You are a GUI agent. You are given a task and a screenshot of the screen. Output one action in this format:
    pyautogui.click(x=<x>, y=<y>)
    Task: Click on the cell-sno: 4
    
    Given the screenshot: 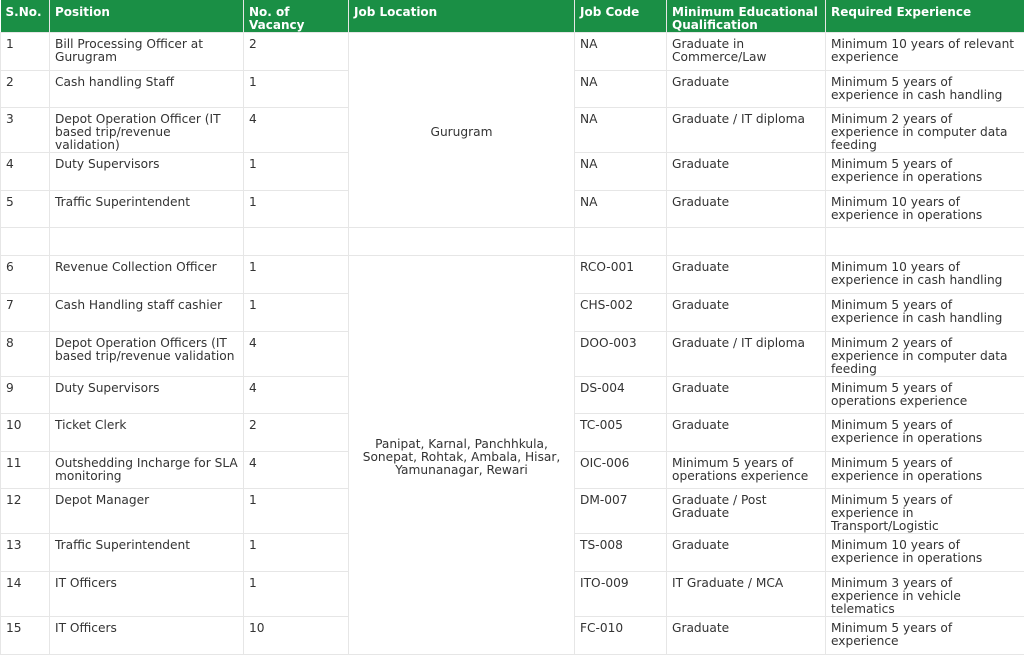 What is the action you would take?
    pyautogui.click(x=25, y=172)
    